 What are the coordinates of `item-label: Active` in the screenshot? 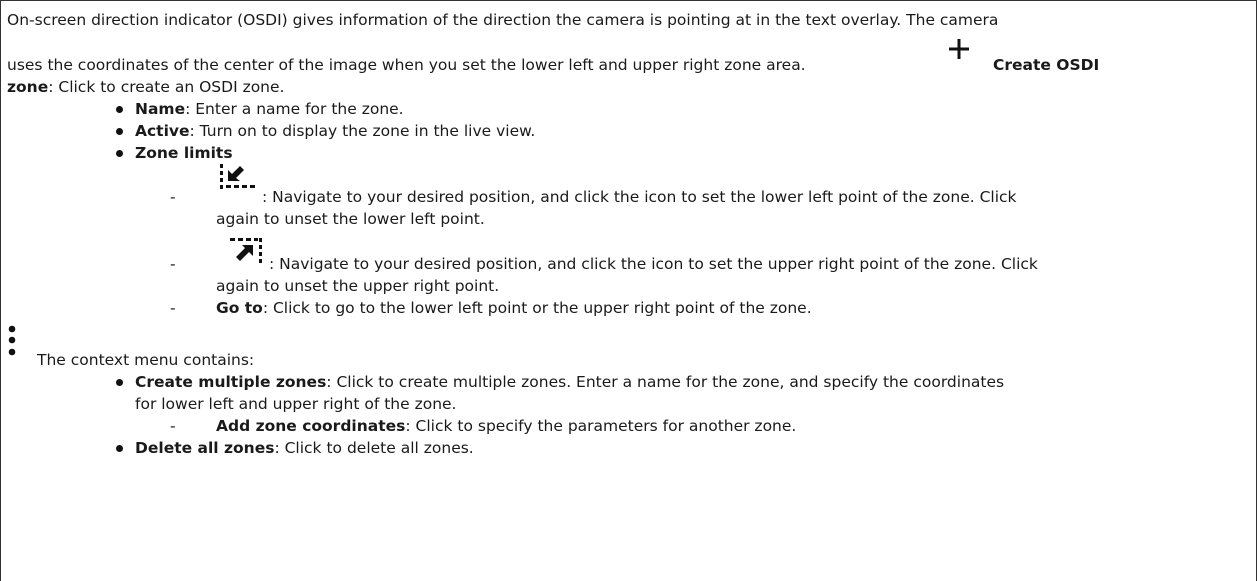 It's located at (162, 131).